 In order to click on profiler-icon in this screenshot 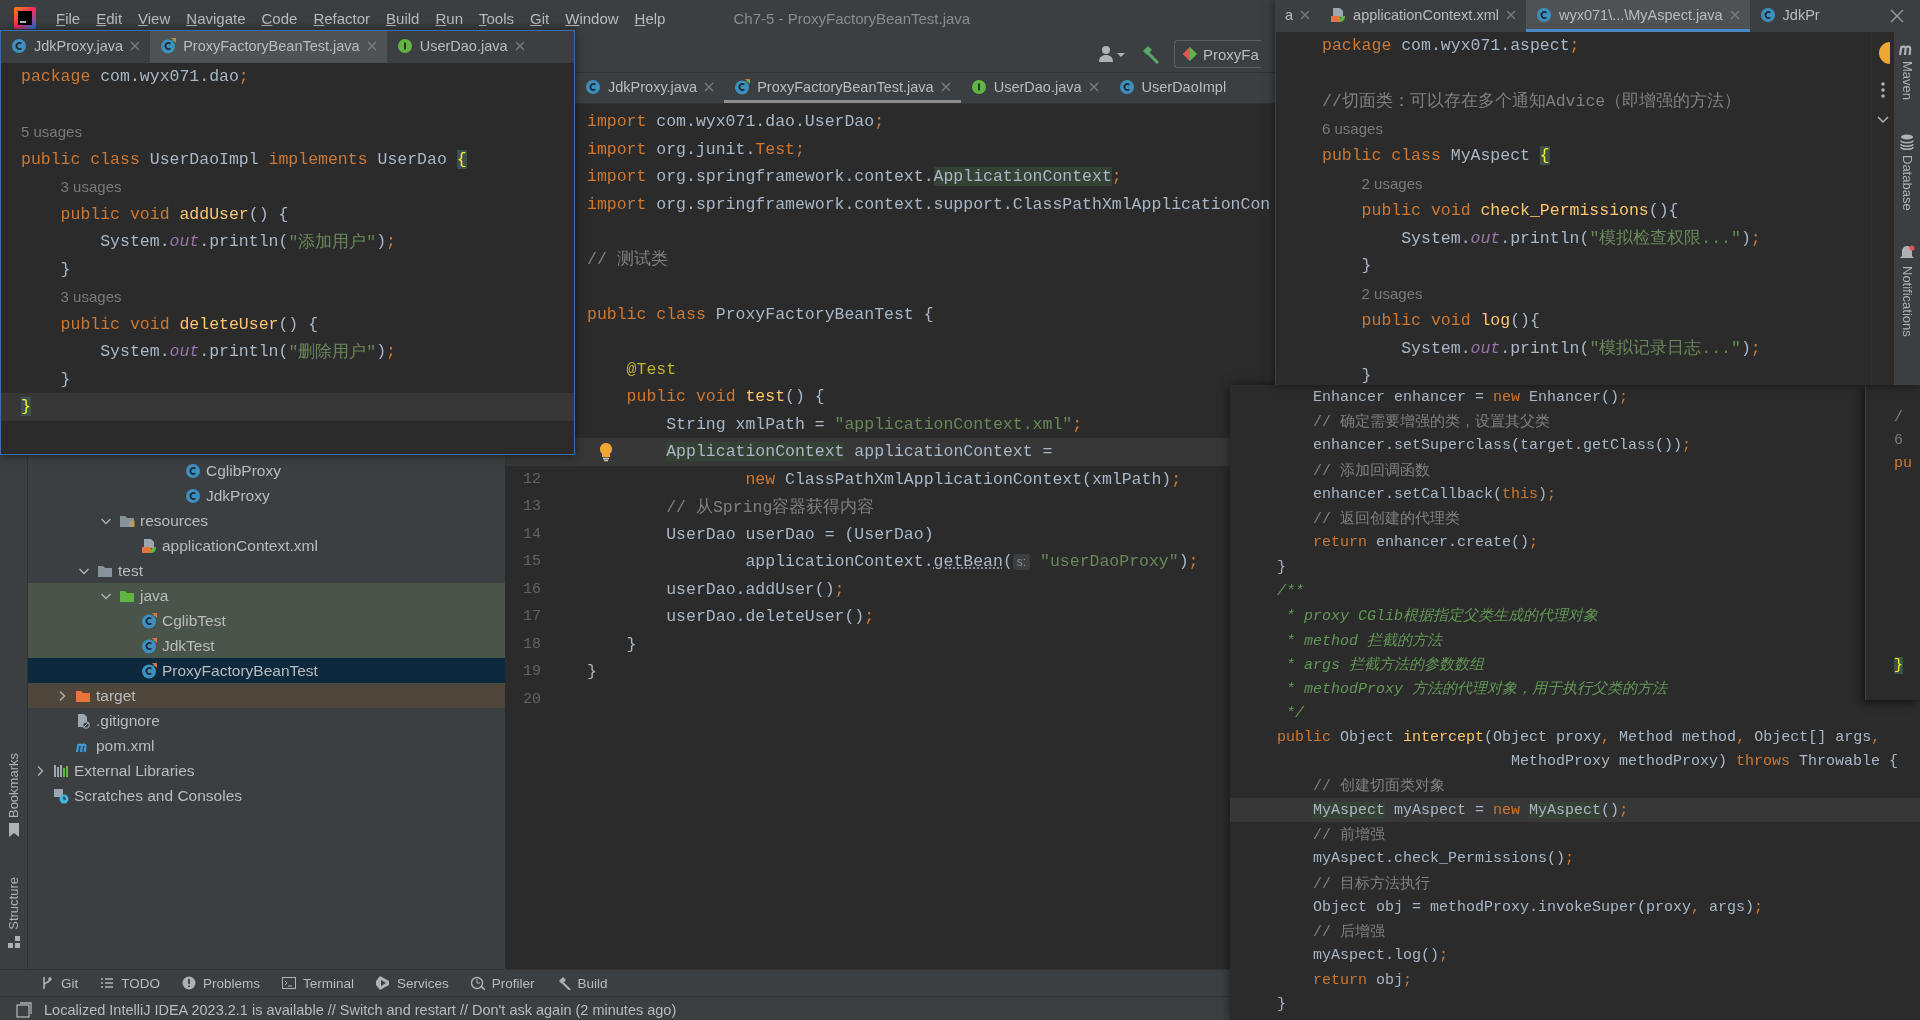, I will do `click(477, 983)`.